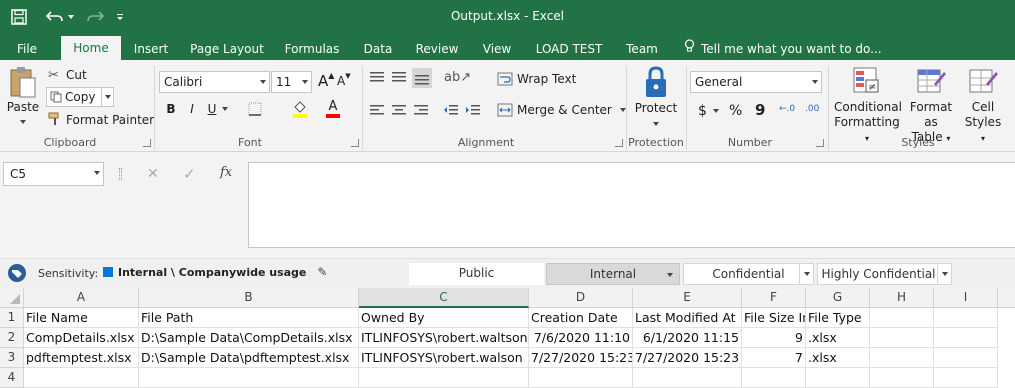 This screenshot has height=388, width=1015. I want to click on select-all-corner, so click(12, 298).